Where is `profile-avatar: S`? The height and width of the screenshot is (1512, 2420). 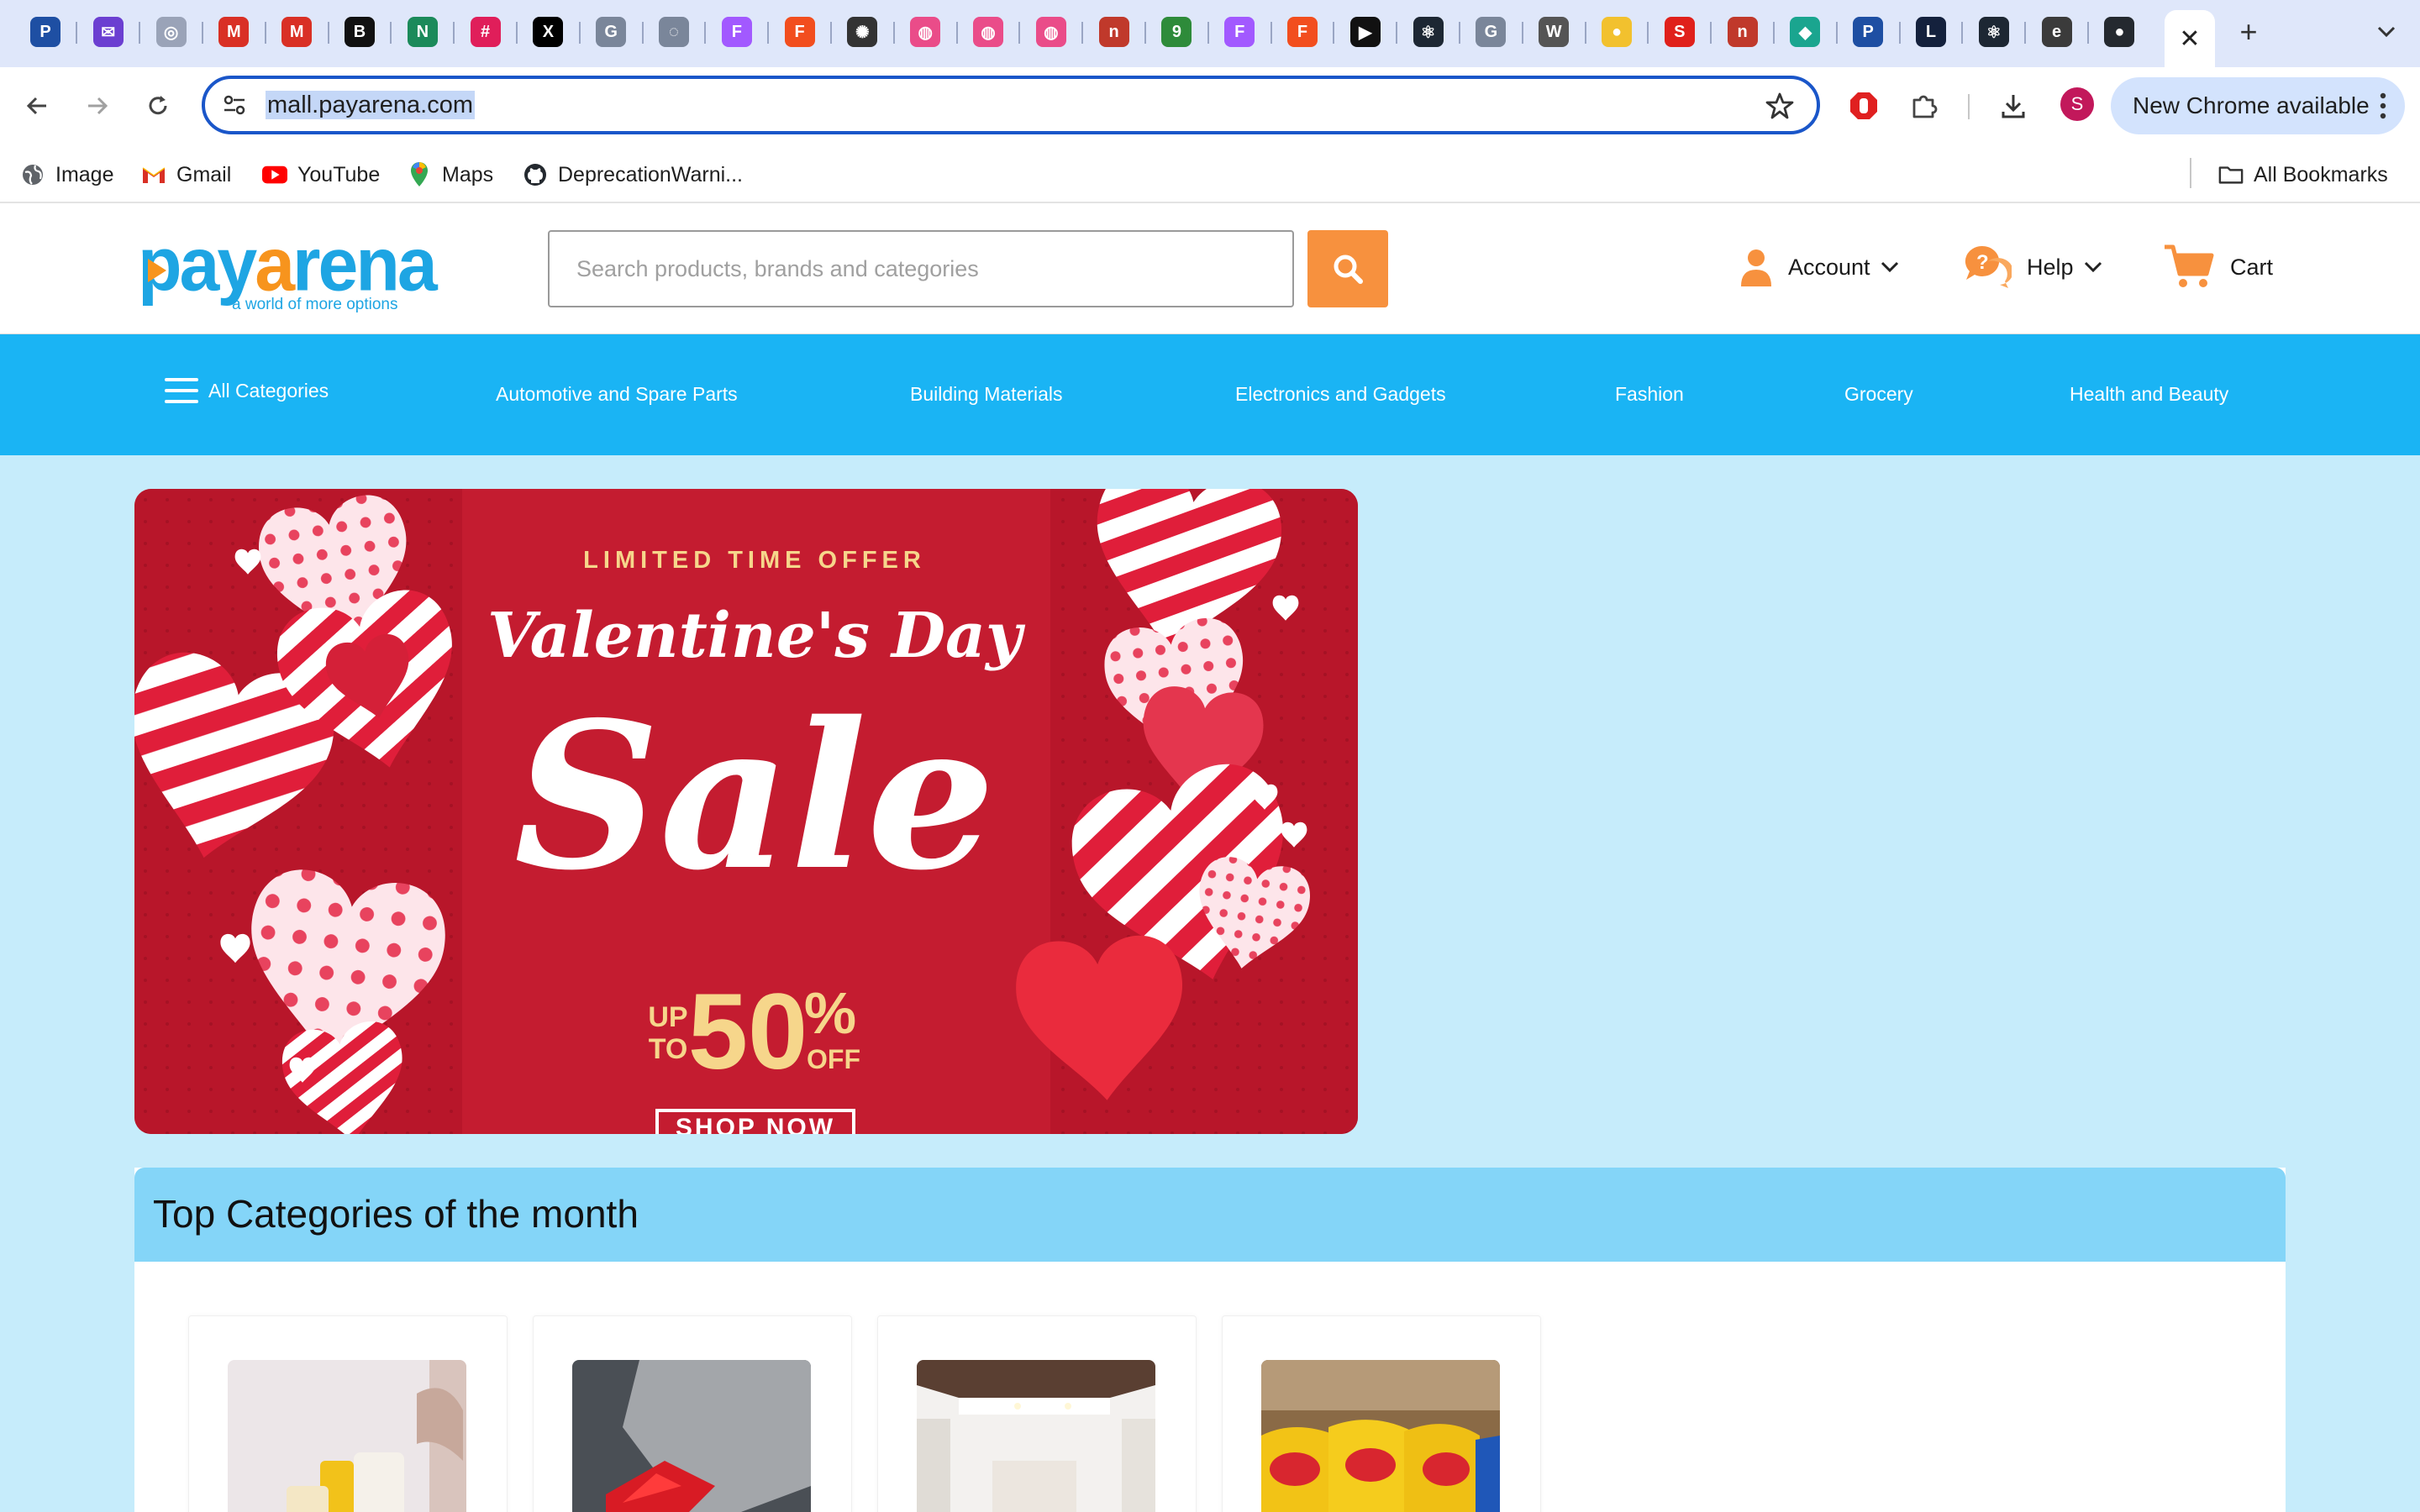 profile-avatar: S is located at coordinates (2077, 104).